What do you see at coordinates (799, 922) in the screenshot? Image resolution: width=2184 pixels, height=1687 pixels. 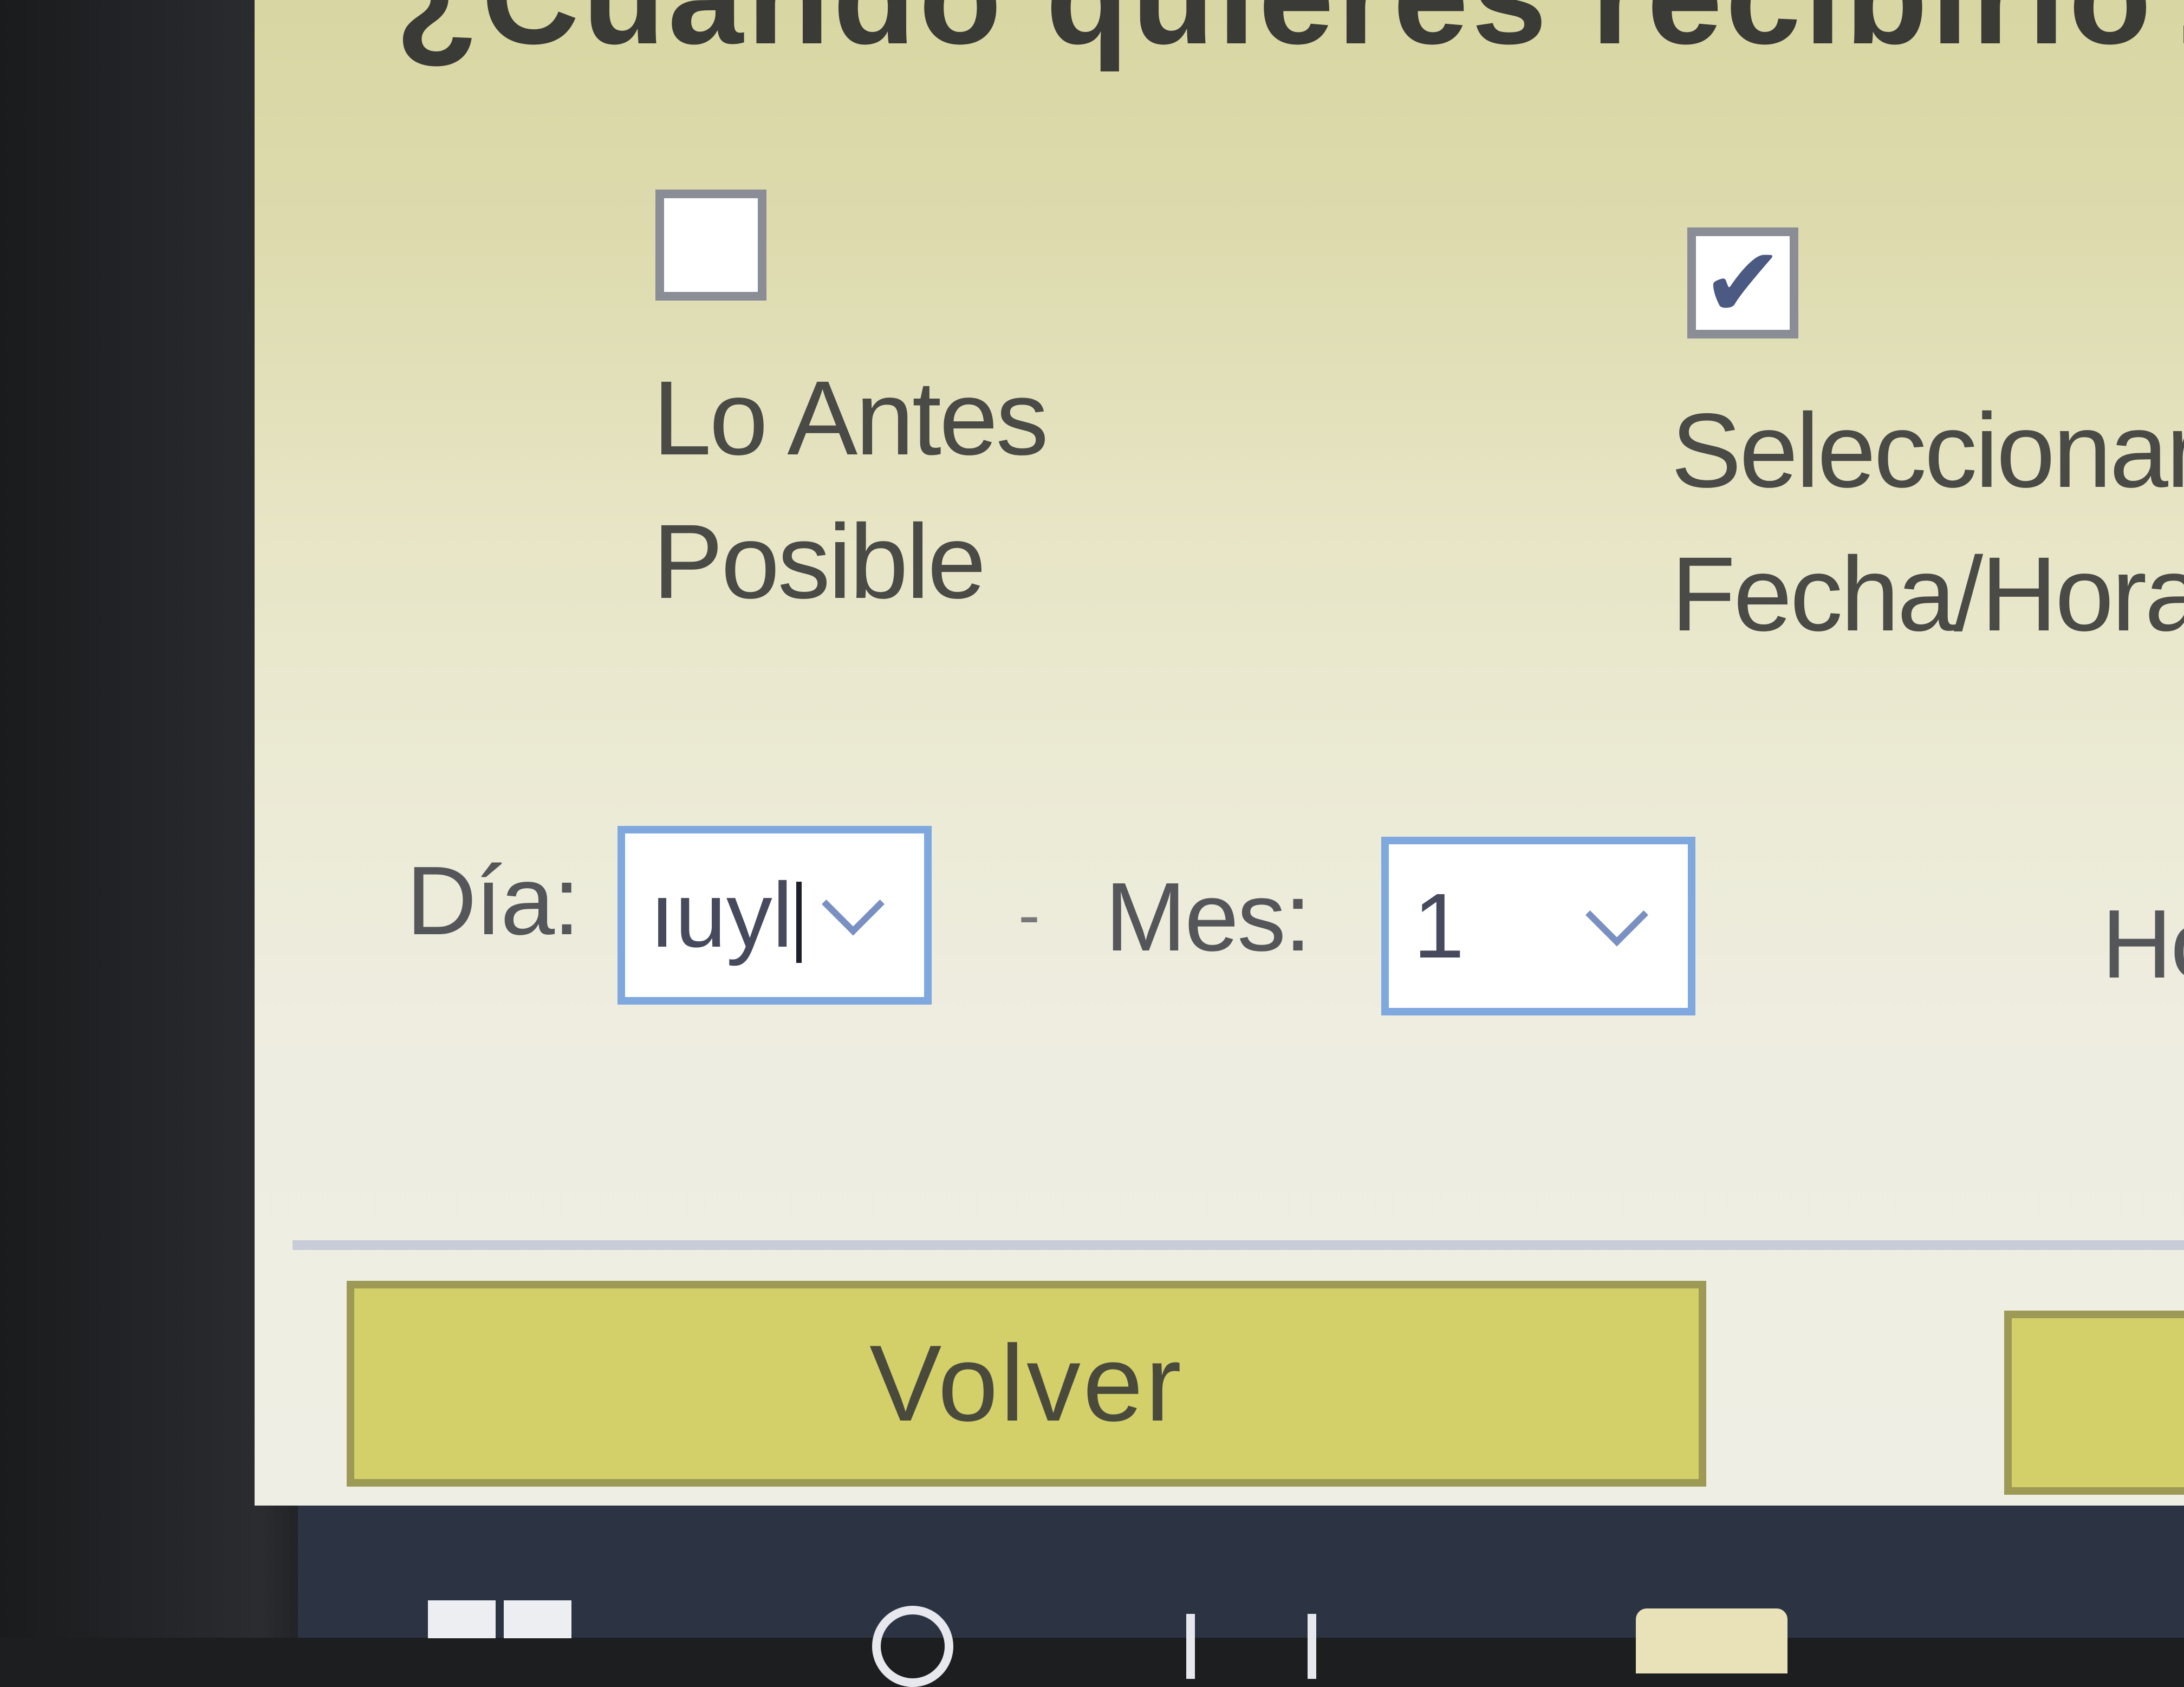 I see `text-cursor` at bounding box center [799, 922].